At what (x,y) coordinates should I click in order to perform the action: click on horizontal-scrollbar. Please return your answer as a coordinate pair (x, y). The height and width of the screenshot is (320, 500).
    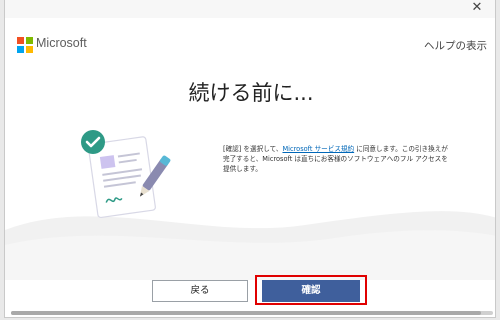
    Looking at the image, I should click on (252, 313).